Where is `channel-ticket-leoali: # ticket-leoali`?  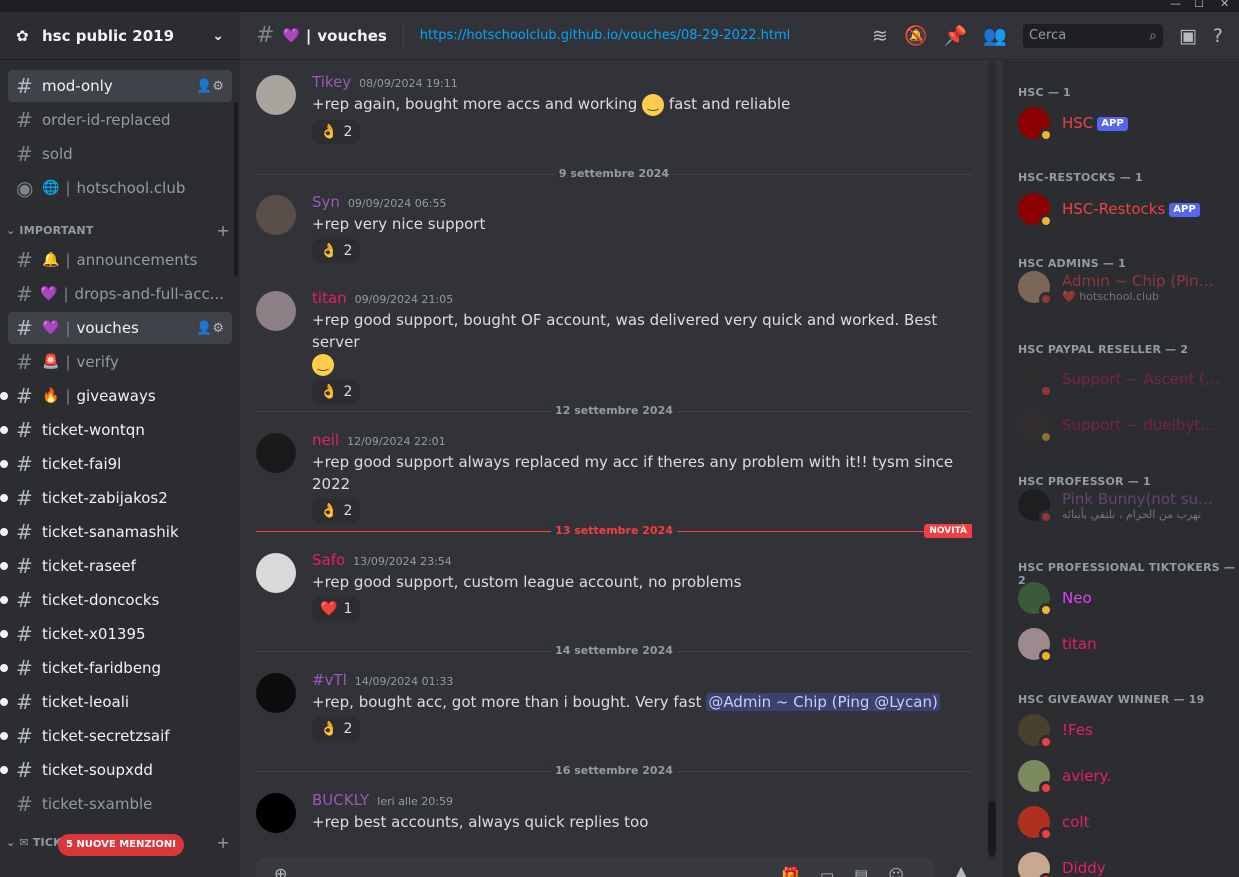
channel-ticket-leoali: # ticket-leoali is located at coordinates (116, 702).